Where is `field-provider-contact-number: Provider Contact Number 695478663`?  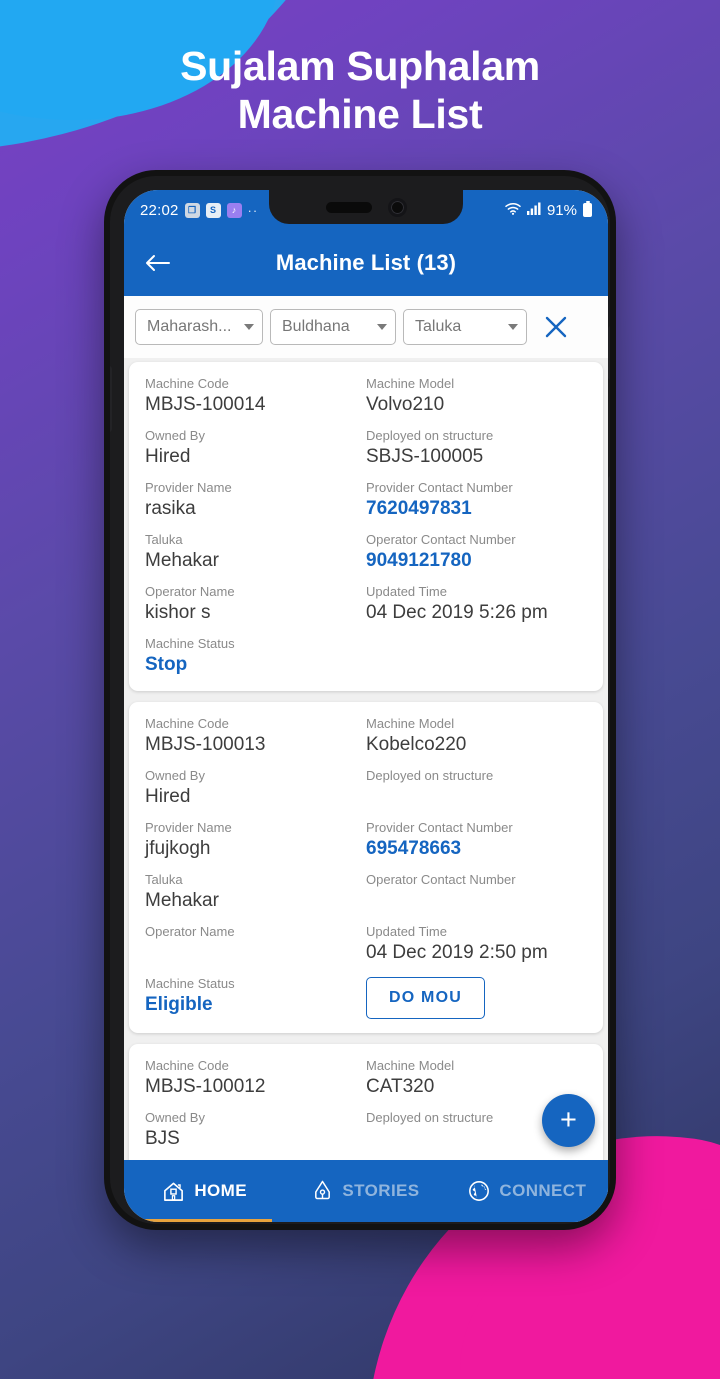 field-provider-contact-number: Provider Contact Number 695478663 is located at coordinates (476, 845).